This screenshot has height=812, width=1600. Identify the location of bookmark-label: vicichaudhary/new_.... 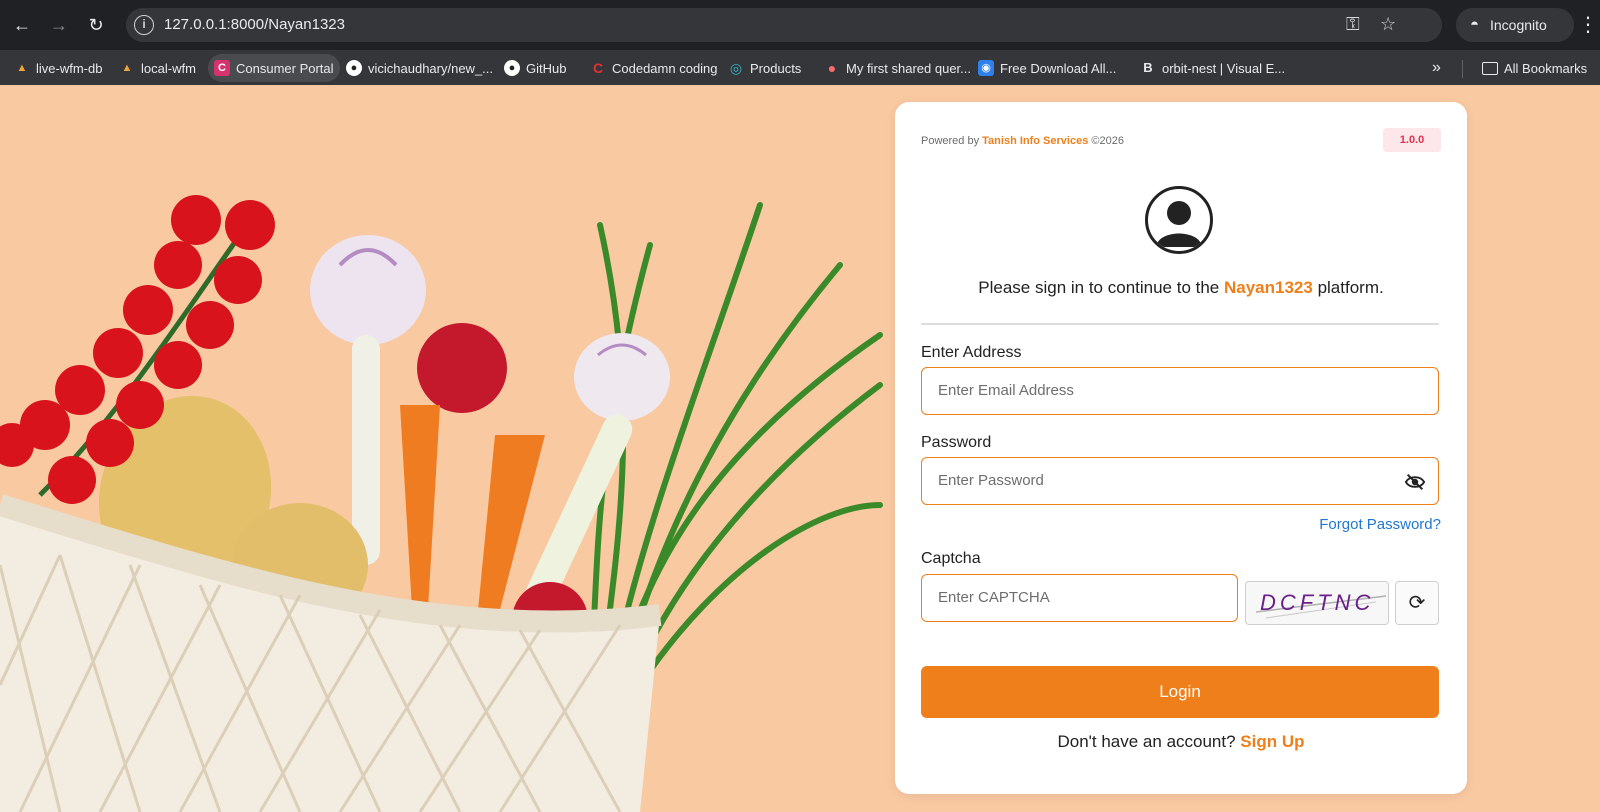
(431, 68).